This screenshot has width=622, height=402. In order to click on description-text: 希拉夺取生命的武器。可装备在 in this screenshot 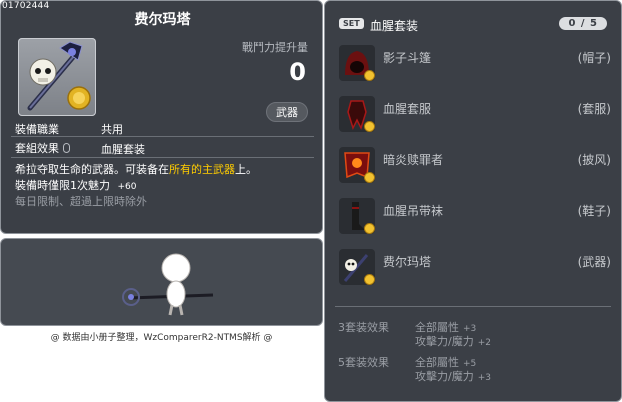, I will do `click(92, 169)`.